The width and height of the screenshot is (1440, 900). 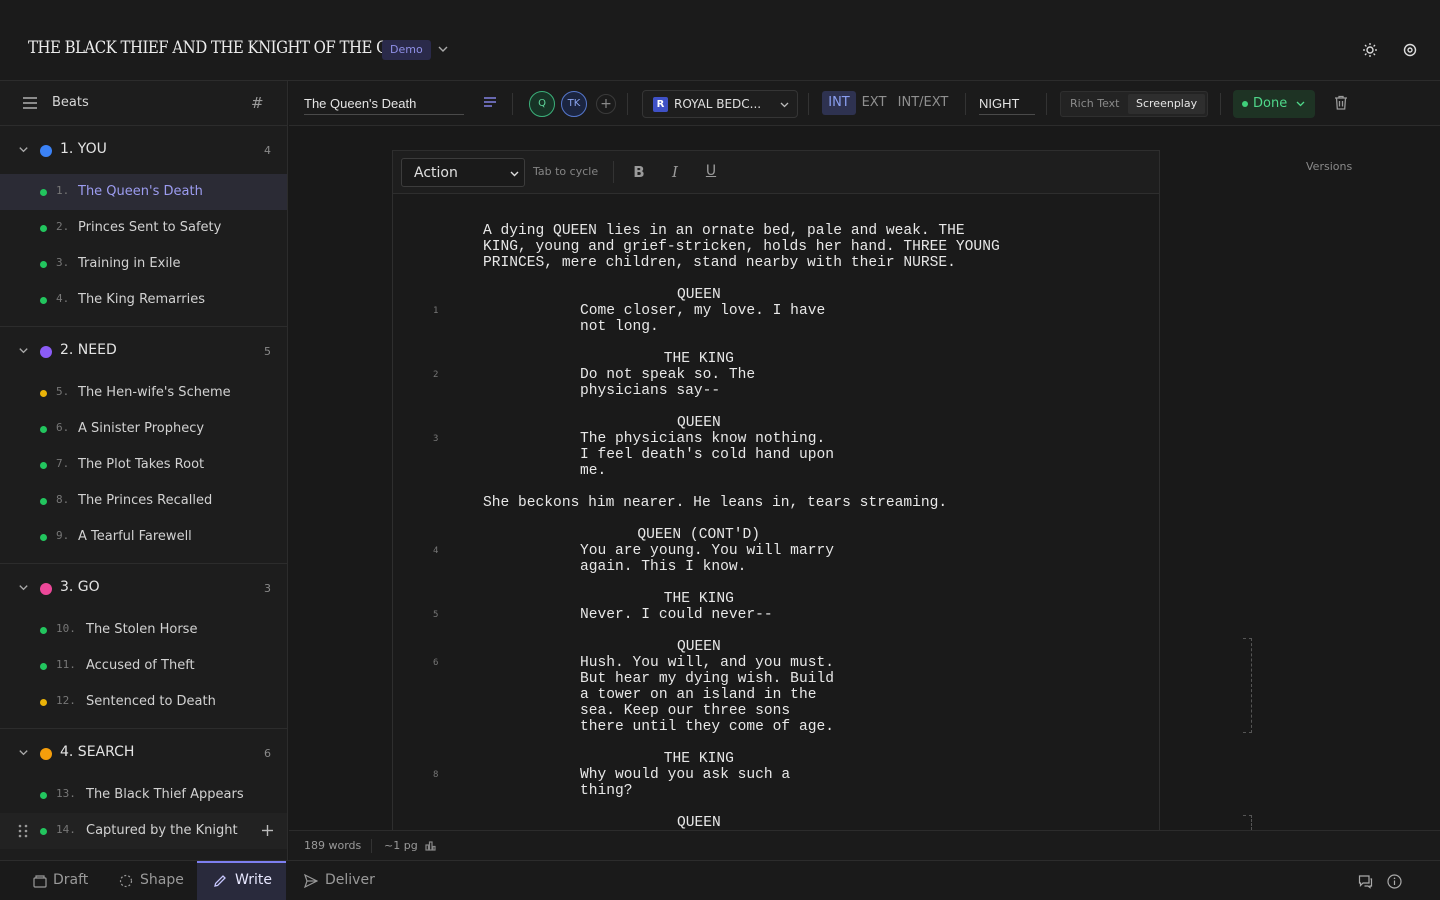 I want to click on script-line-dialogue: me., so click(x=593, y=471).